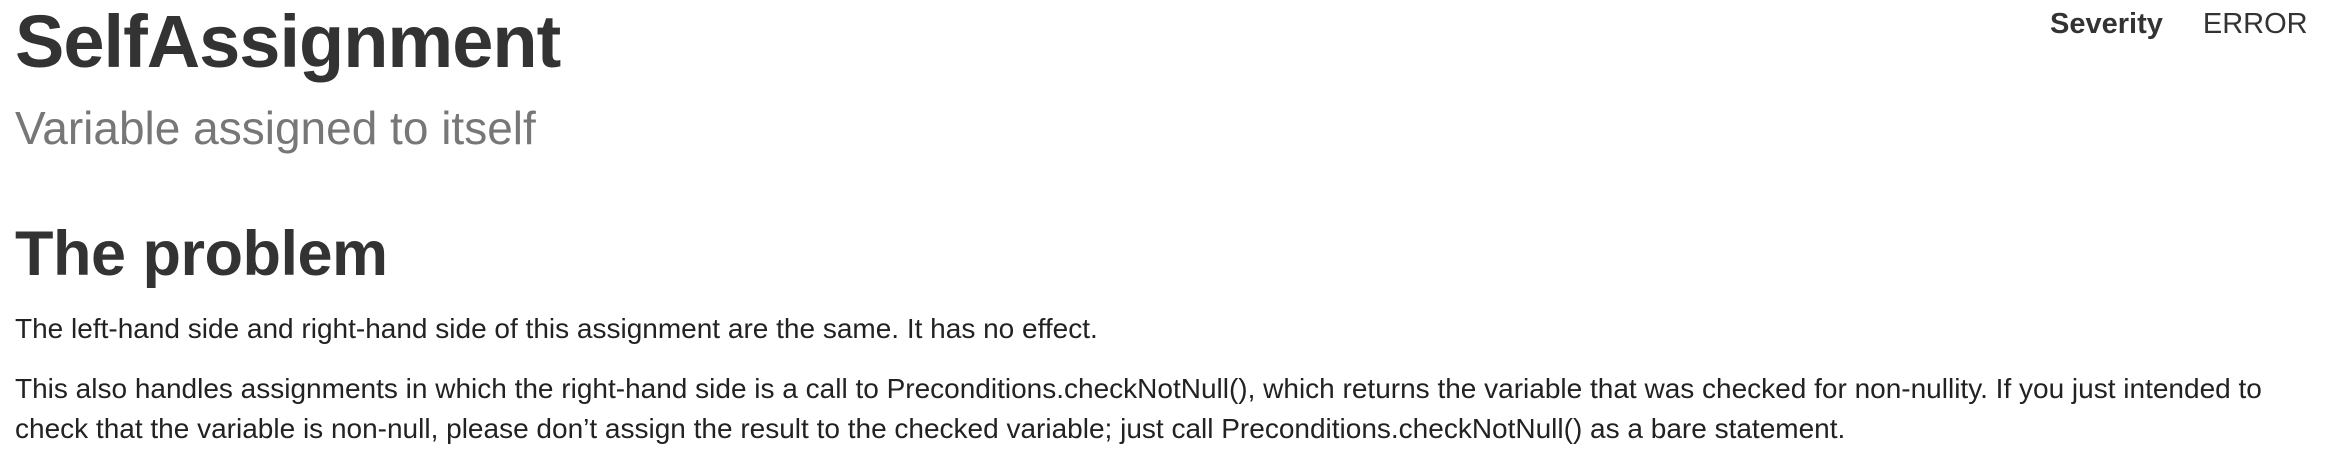 This screenshot has height=450, width=2350. What do you see at coordinates (201, 254) in the screenshot?
I see `section-heading-the-problem: The problem` at bounding box center [201, 254].